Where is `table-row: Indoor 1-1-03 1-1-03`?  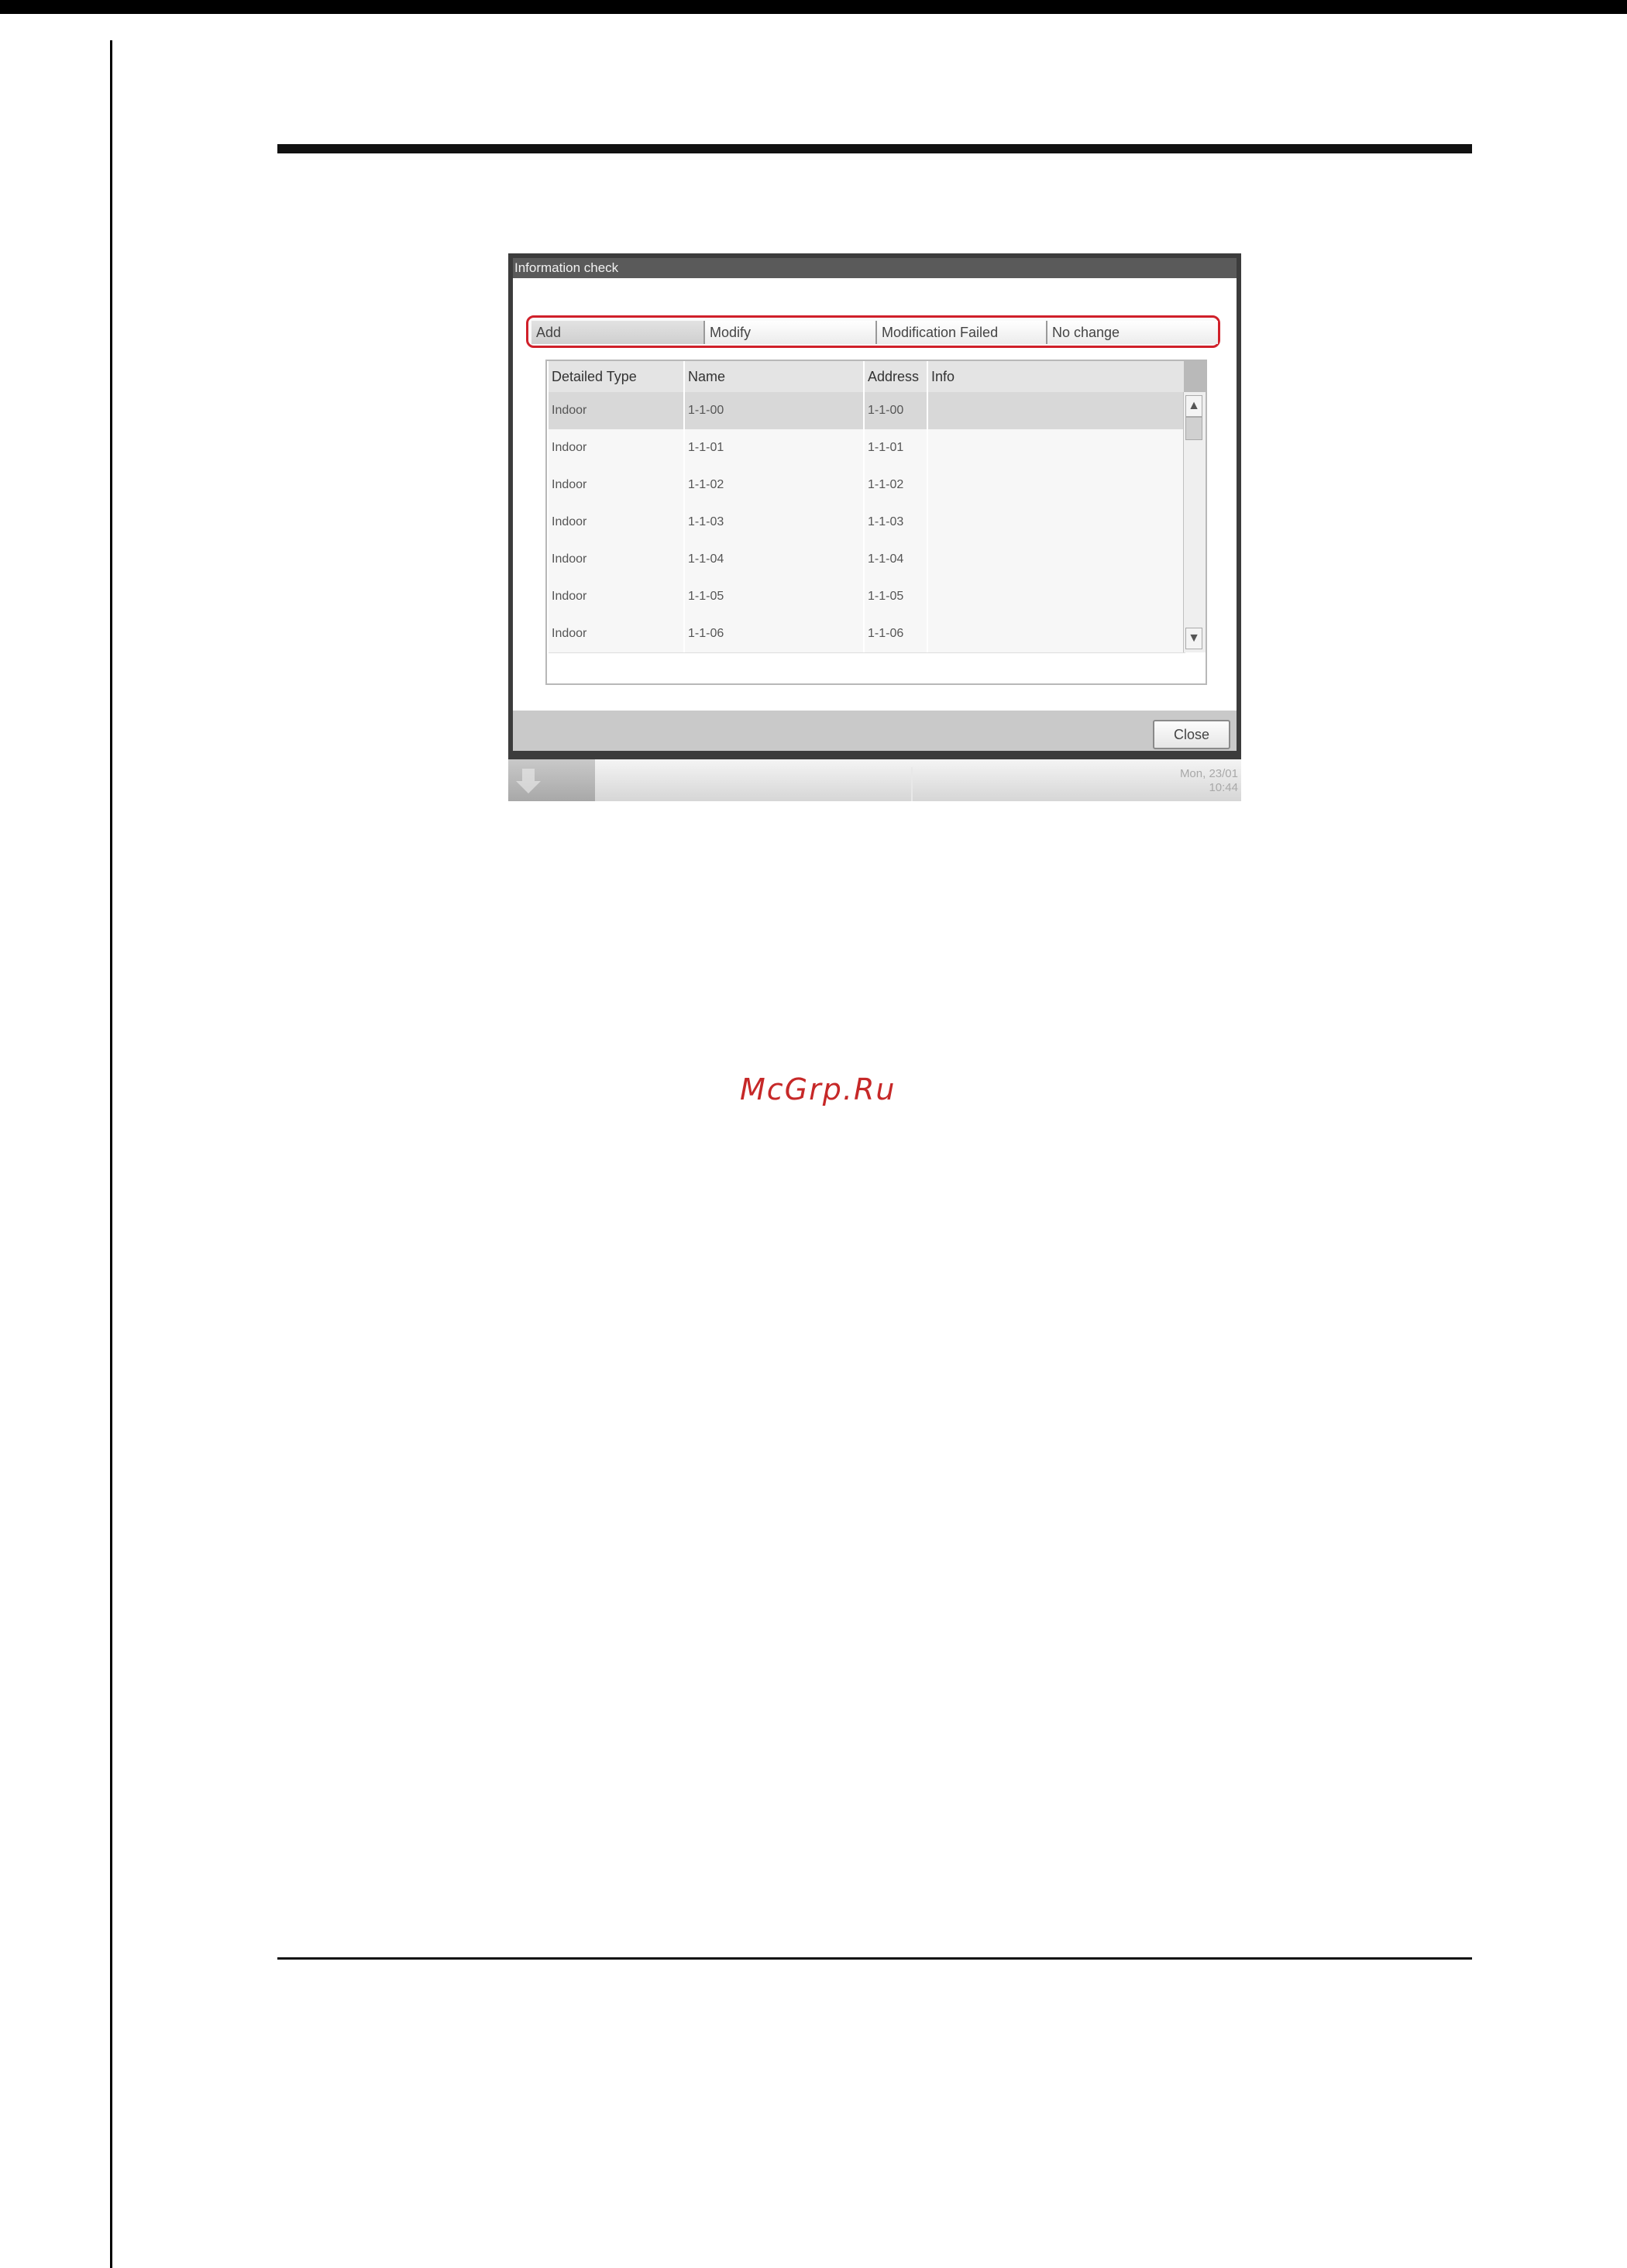 table-row: Indoor 1-1-03 1-1-03 is located at coordinates (867, 523).